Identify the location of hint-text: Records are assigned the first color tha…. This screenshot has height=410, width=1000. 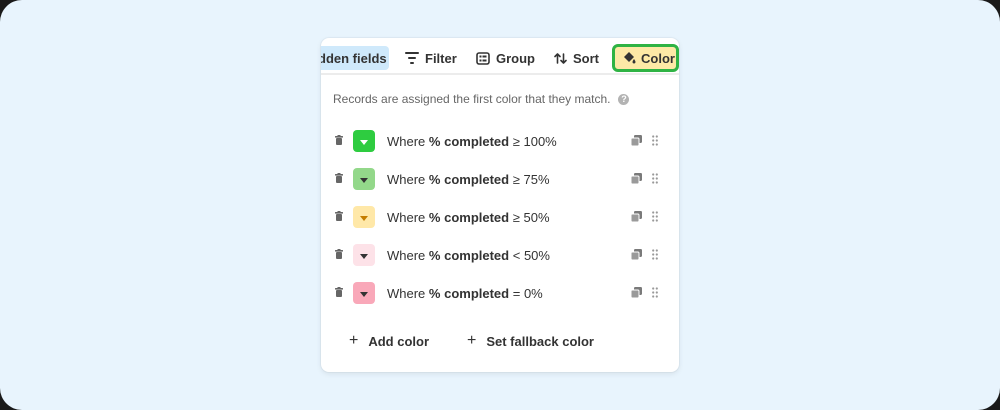
(472, 99).